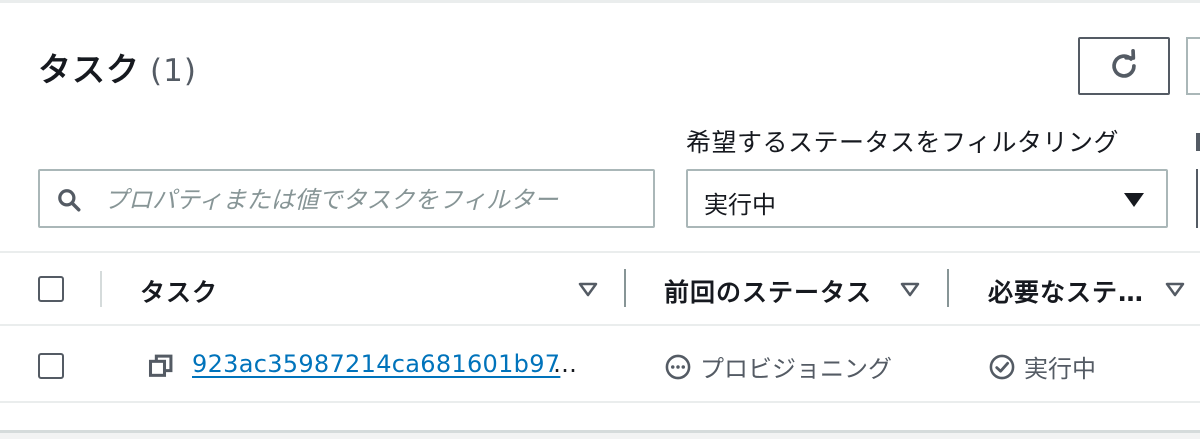  Describe the element at coordinates (1134, 200) in the screenshot. I see `chevron-down-icon` at that location.